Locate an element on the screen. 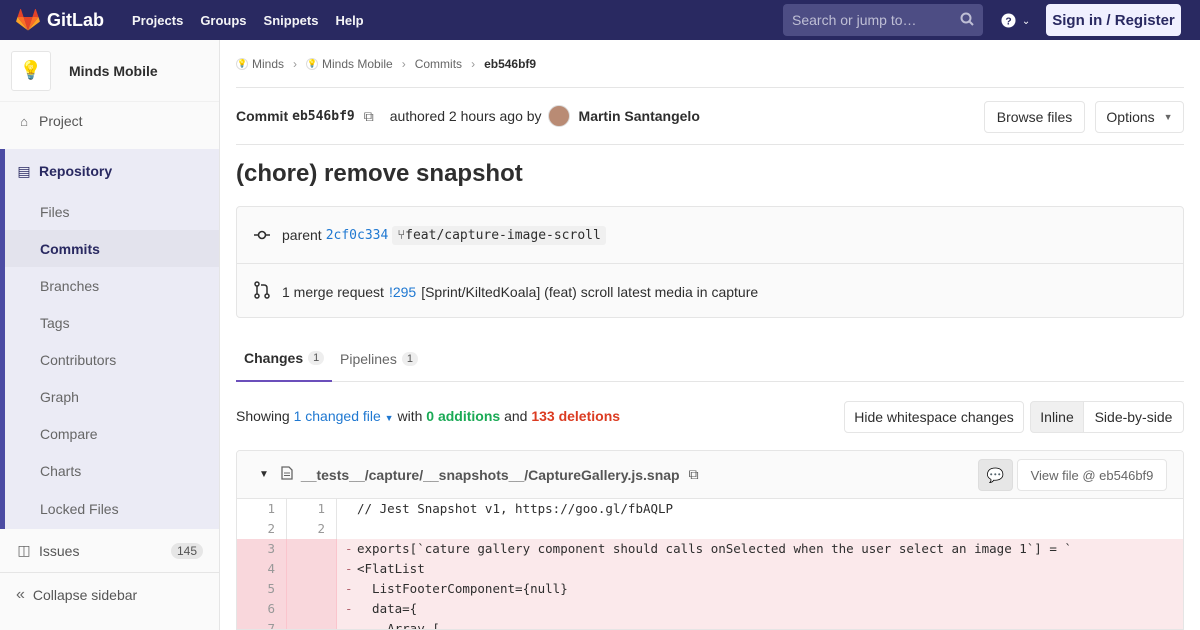  old-line-number: 7 is located at coordinates (262, 624).